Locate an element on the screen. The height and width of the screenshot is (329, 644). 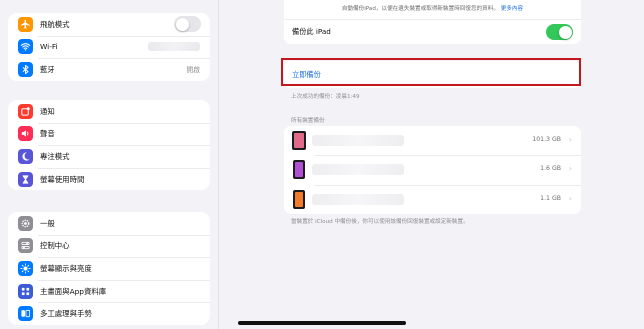
sidebar-item-value: 開啟 is located at coordinates (193, 70).